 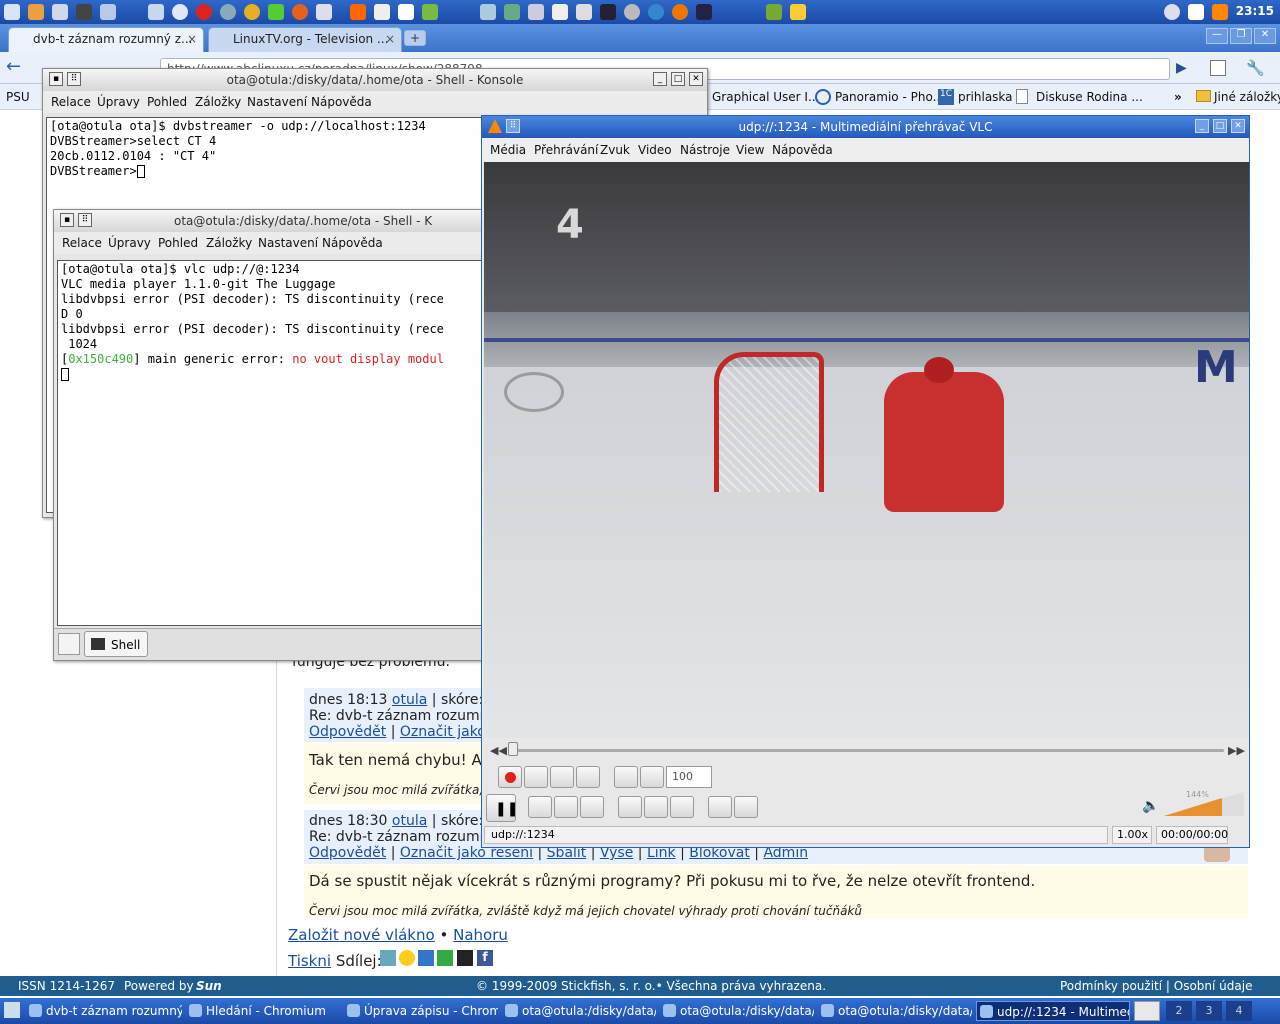 What do you see at coordinates (720, 807) in the screenshot?
I see `loop-button` at bounding box center [720, 807].